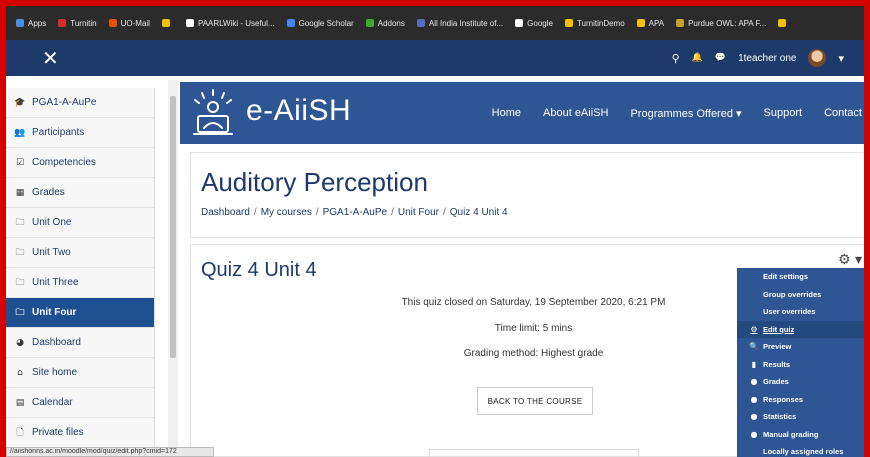 The image size is (870, 457). I want to click on menu-item-group-overrides: Group overrides, so click(800, 295).